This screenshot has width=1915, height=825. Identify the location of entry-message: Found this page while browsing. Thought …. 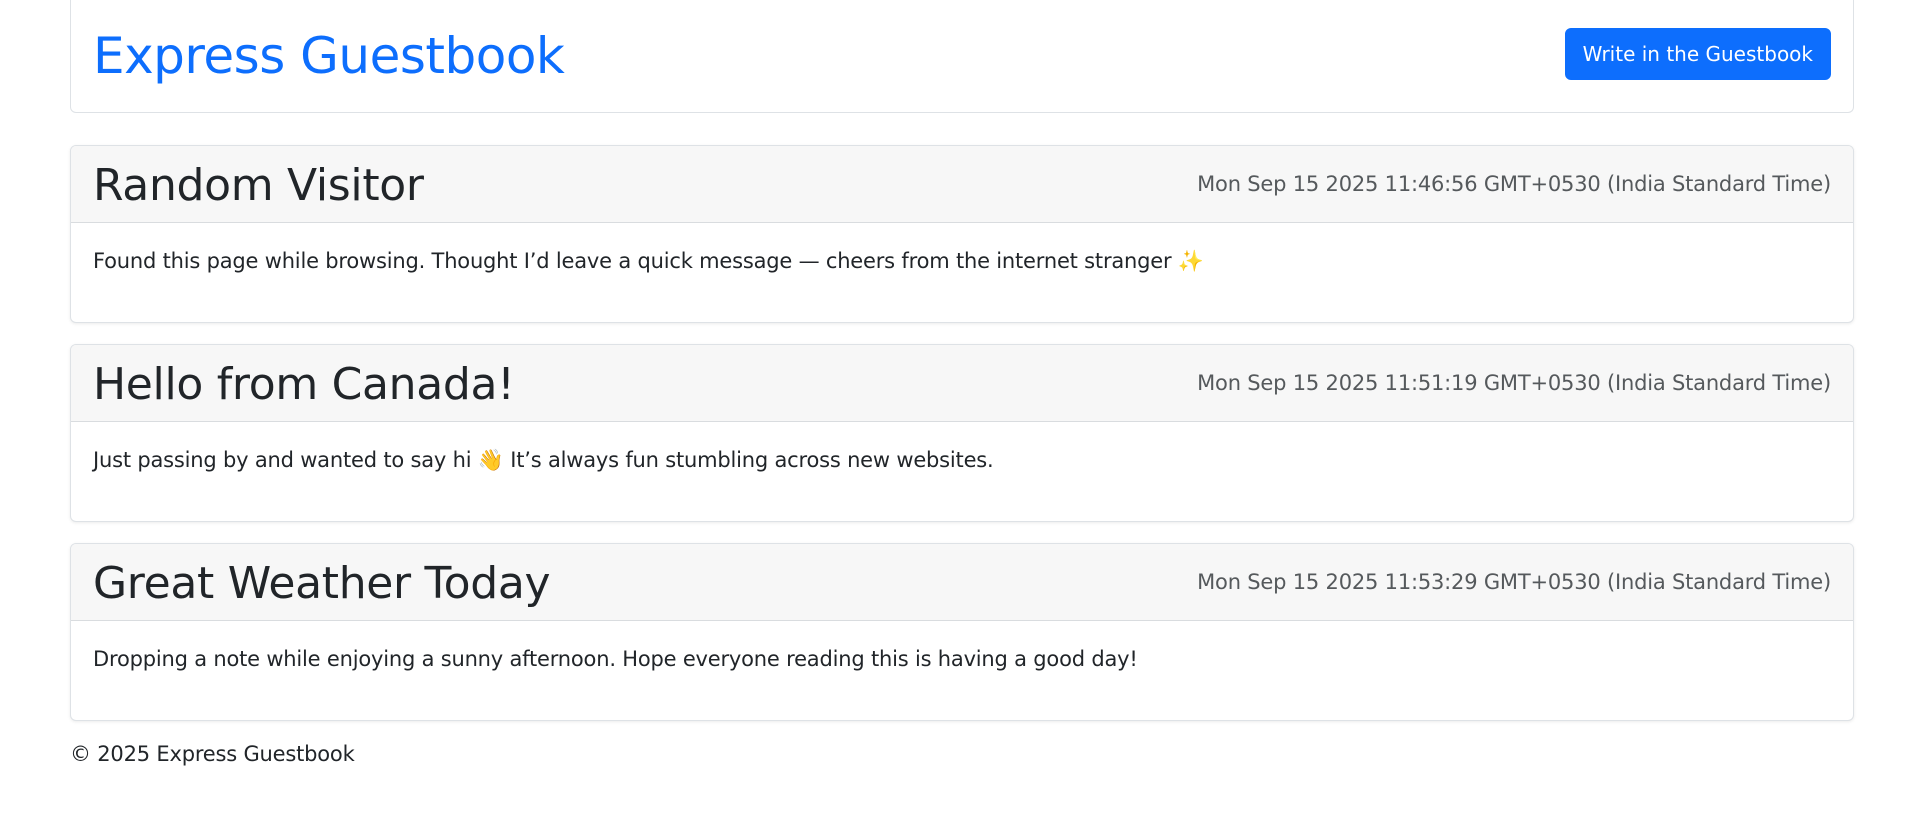
(648, 261).